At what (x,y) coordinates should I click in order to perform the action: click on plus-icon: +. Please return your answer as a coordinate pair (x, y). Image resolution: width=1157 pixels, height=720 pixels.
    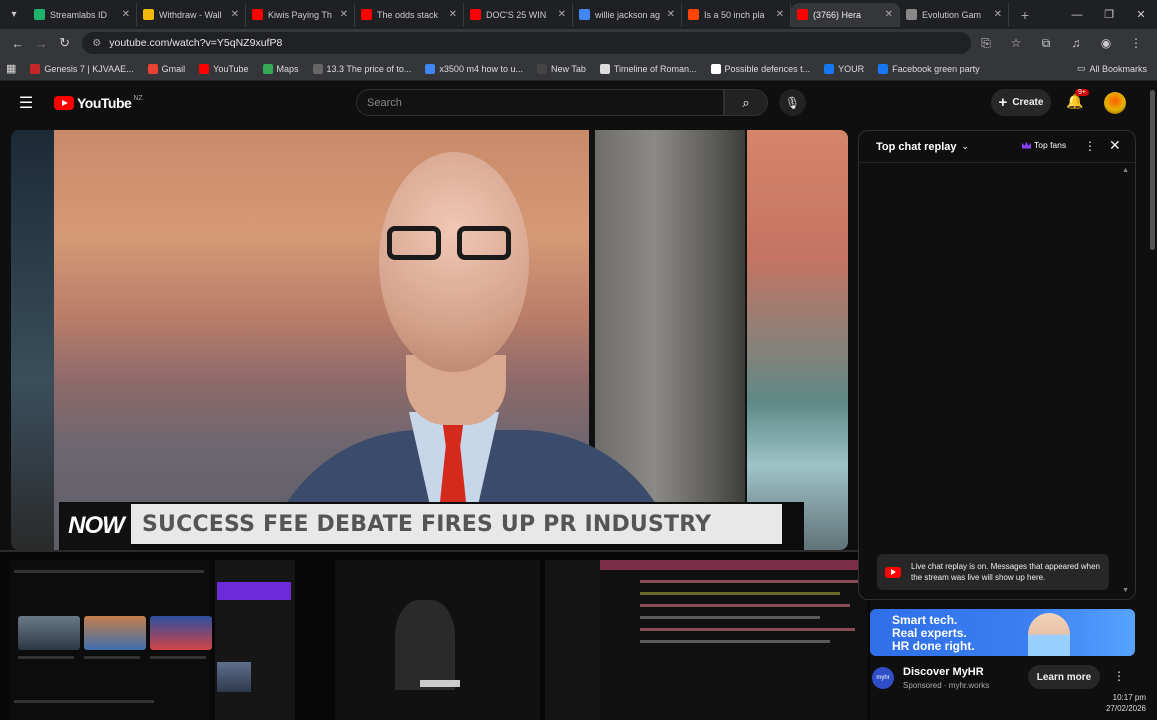
    Looking at the image, I should click on (1003, 102).